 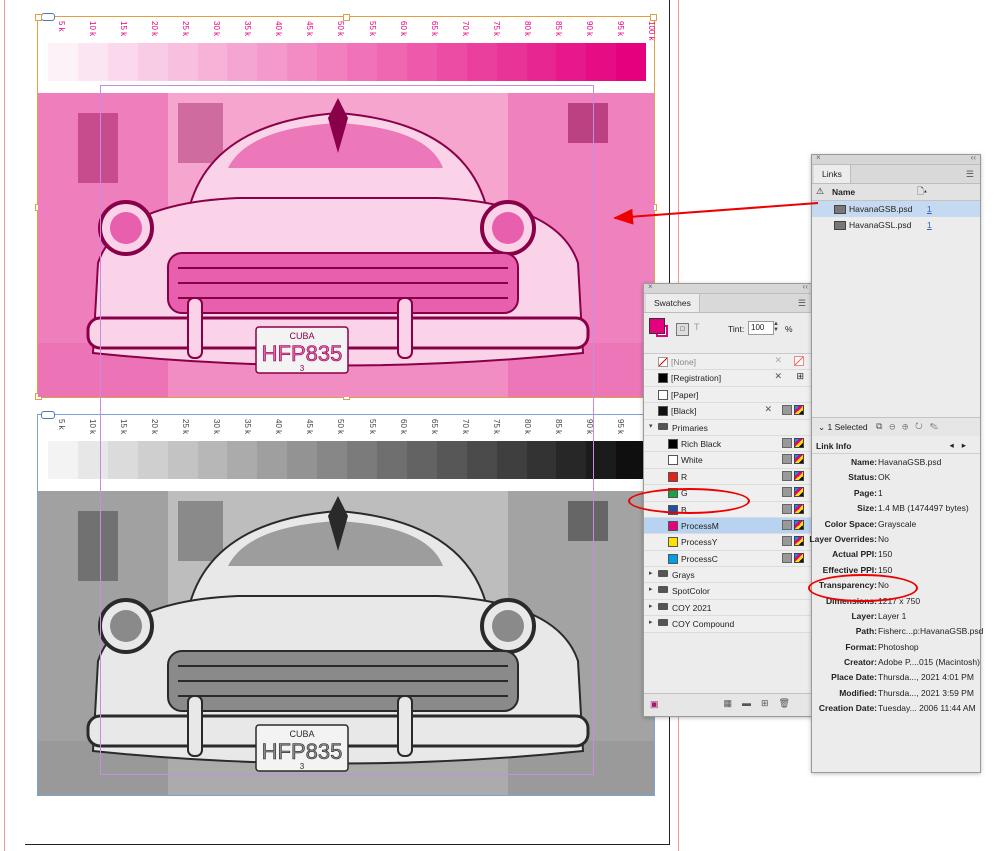 What do you see at coordinates (910, 426) in the screenshot?
I see `link-action-icons: ⧉⊖⊕↻✎` at bounding box center [910, 426].